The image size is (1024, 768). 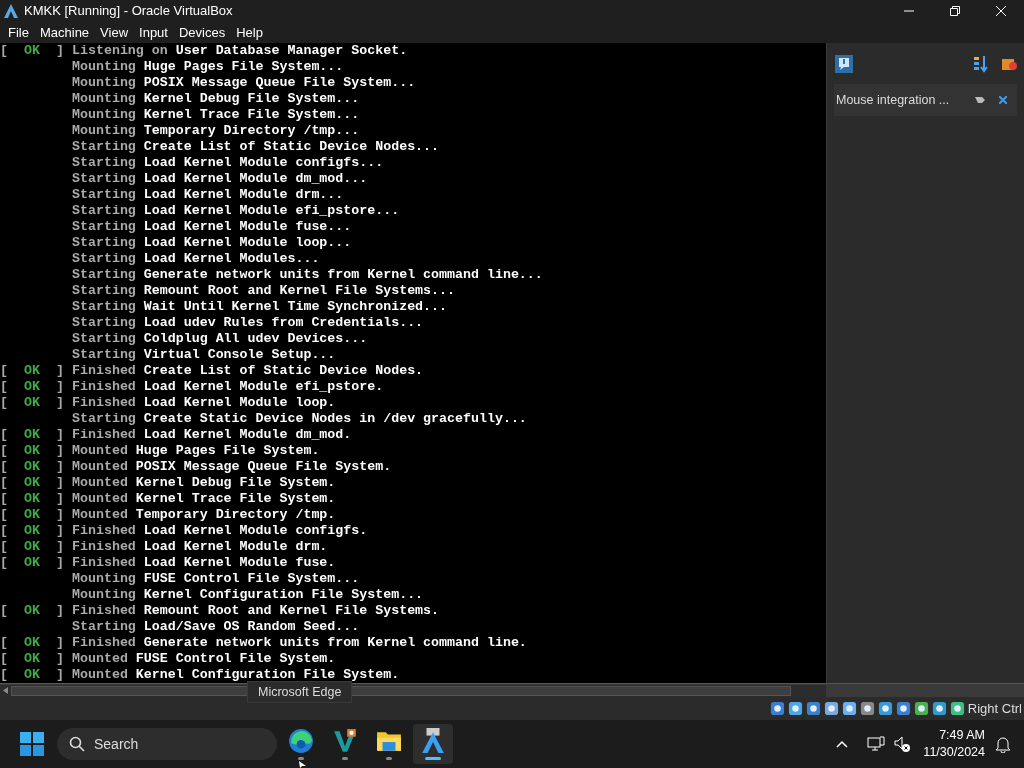 What do you see at coordinates (184, 531) in the screenshot?
I see `console-line: [ OK ] Finished Load Kernel Module configfs.` at bounding box center [184, 531].